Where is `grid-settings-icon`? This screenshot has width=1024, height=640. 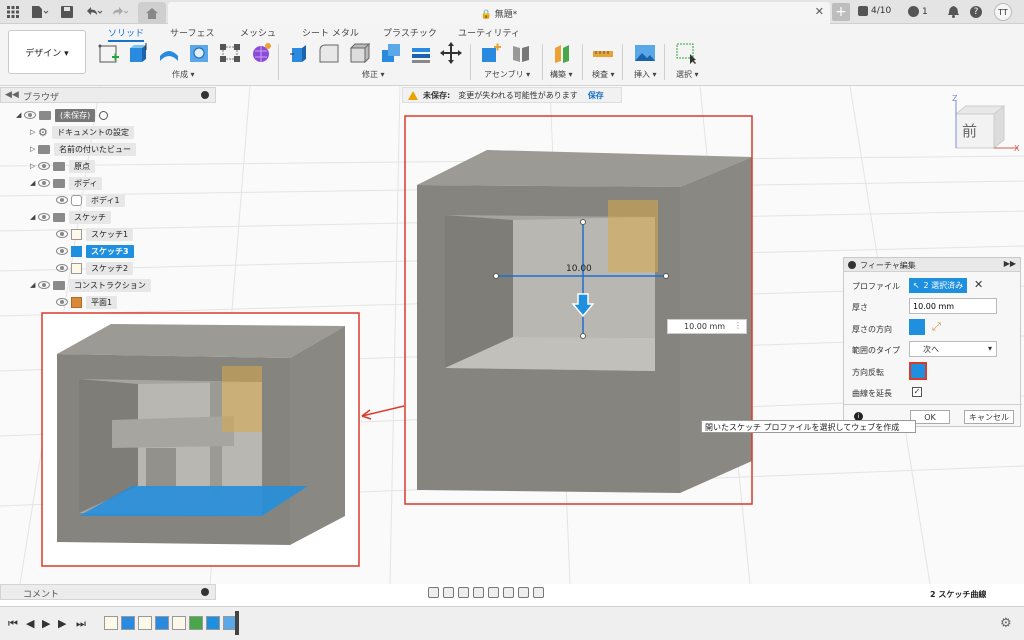 grid-settings-icon is located at coordinates (523, 592).